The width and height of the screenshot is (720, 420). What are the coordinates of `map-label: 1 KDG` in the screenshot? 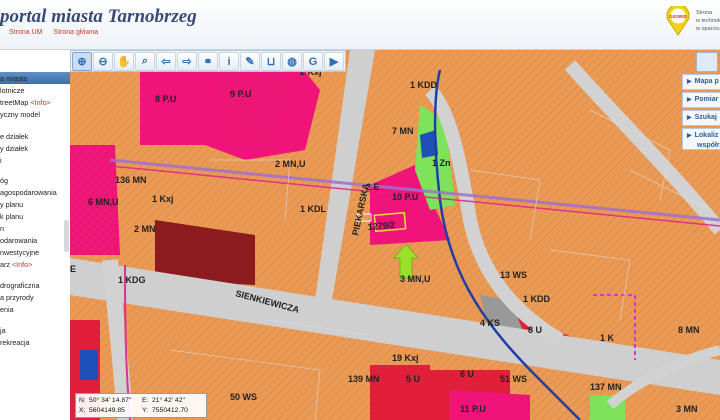 It's located at (132, 280).